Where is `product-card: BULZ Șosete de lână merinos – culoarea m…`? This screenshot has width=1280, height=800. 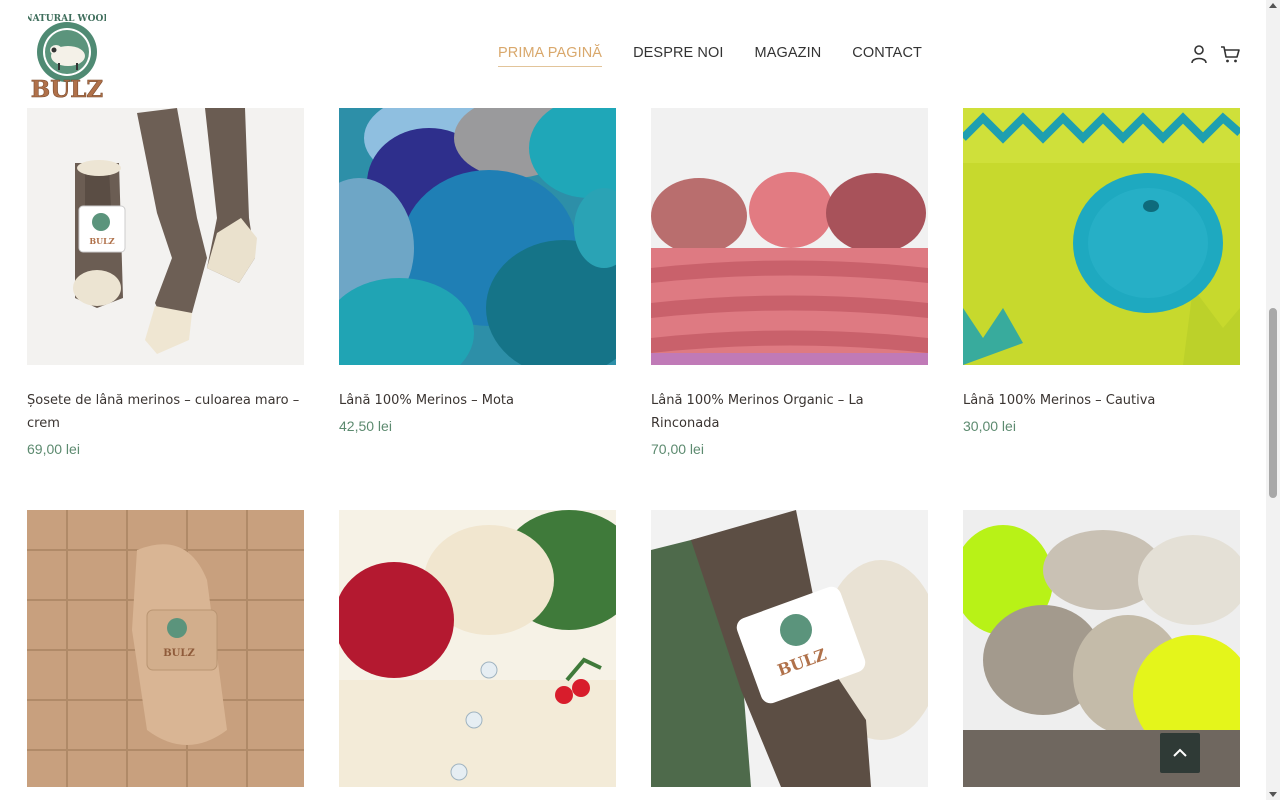
product-card: BULZ Șosete de lână merinos – culoarea m… is located at coordinates (165, 283).